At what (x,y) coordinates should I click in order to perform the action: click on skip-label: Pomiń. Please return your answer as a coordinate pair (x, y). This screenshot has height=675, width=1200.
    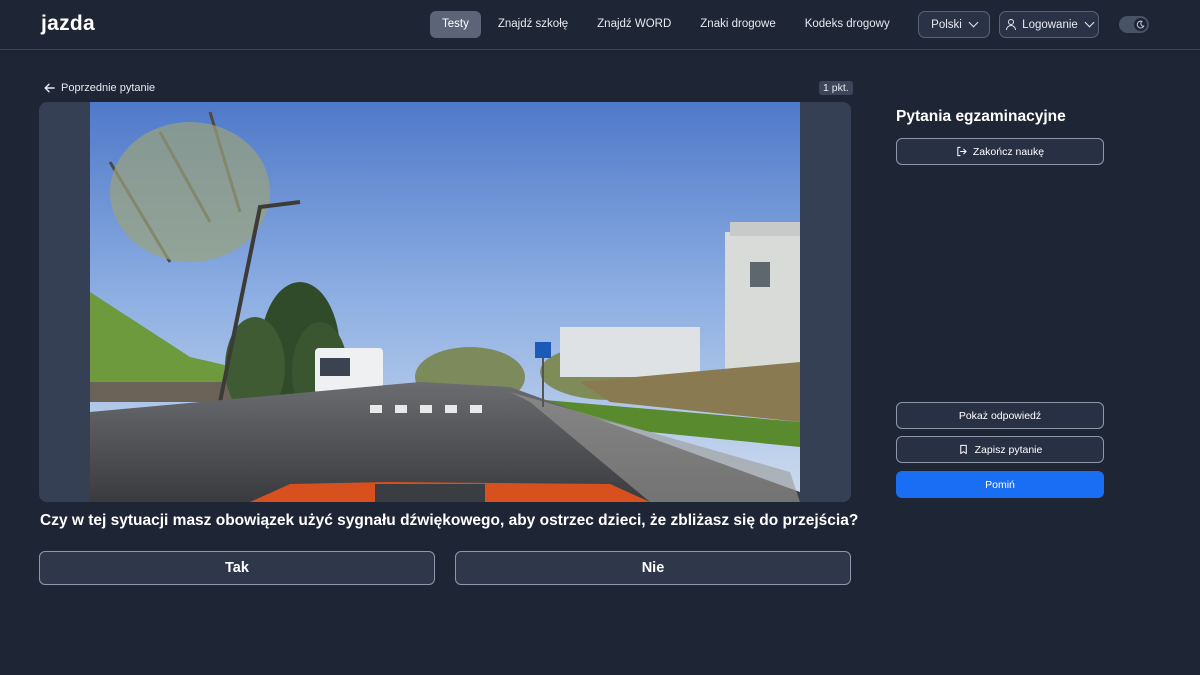
    Looking at the image, I should click on (1000, 484).